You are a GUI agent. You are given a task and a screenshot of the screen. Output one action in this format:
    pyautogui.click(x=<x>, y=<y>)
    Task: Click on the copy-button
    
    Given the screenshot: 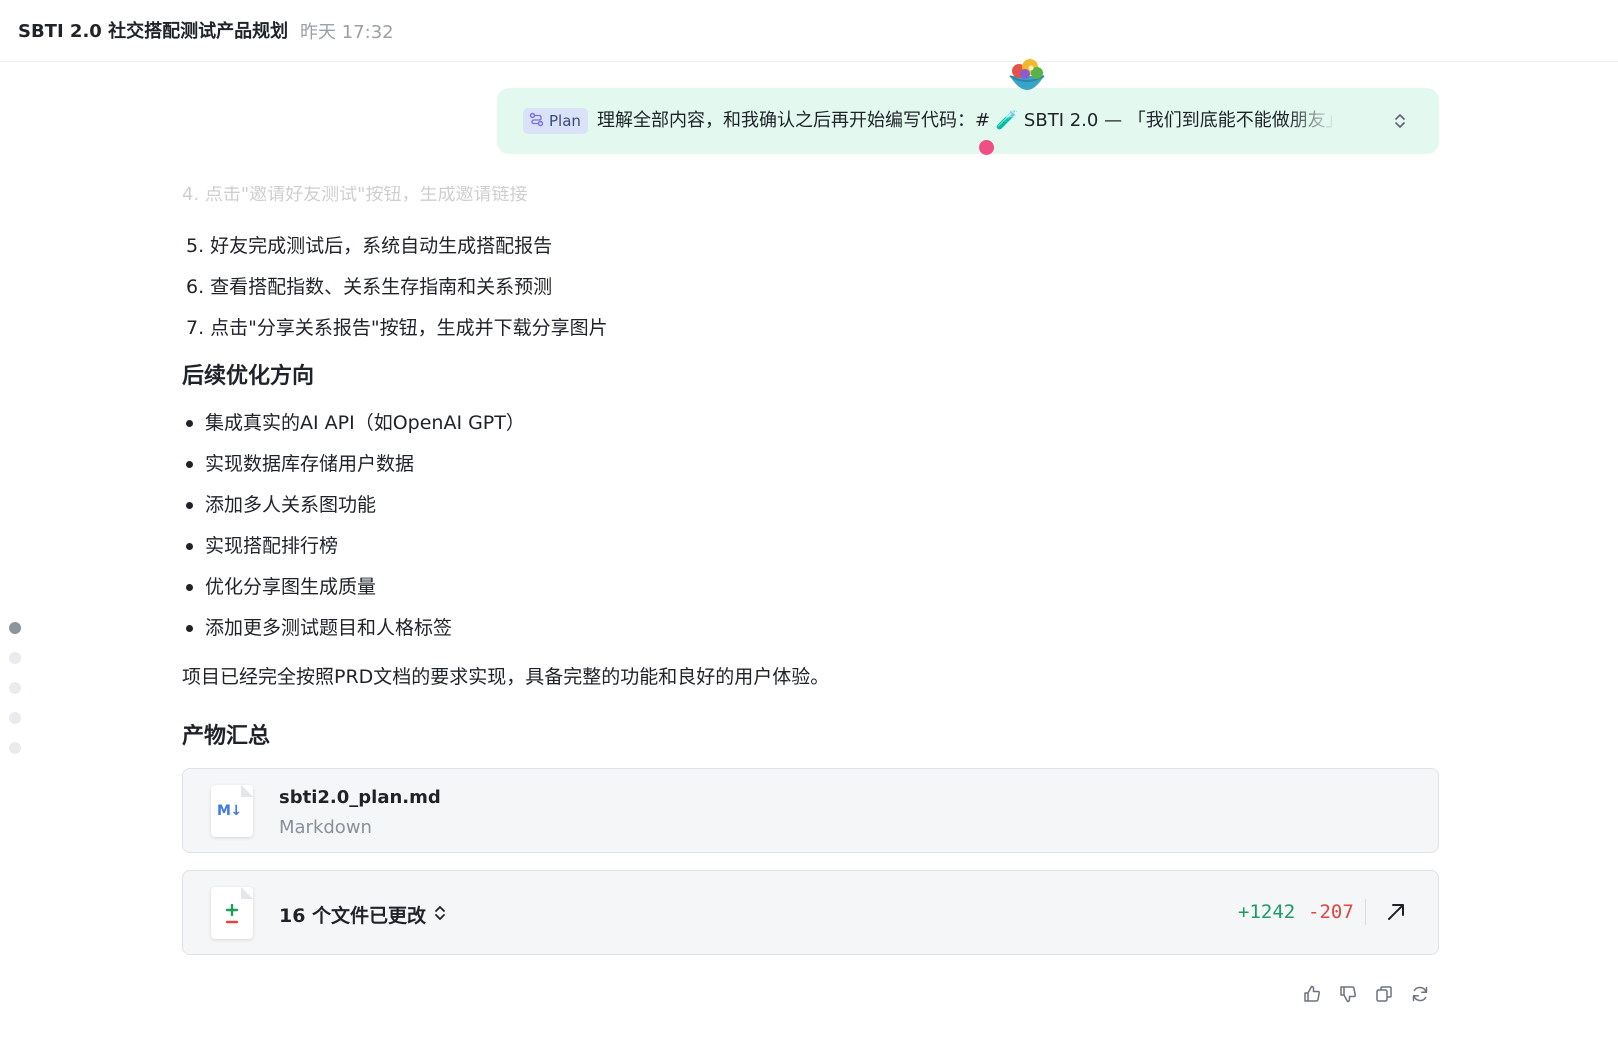 What is the action you would take?
    pyautogui.click(x=1384, y=994)
    